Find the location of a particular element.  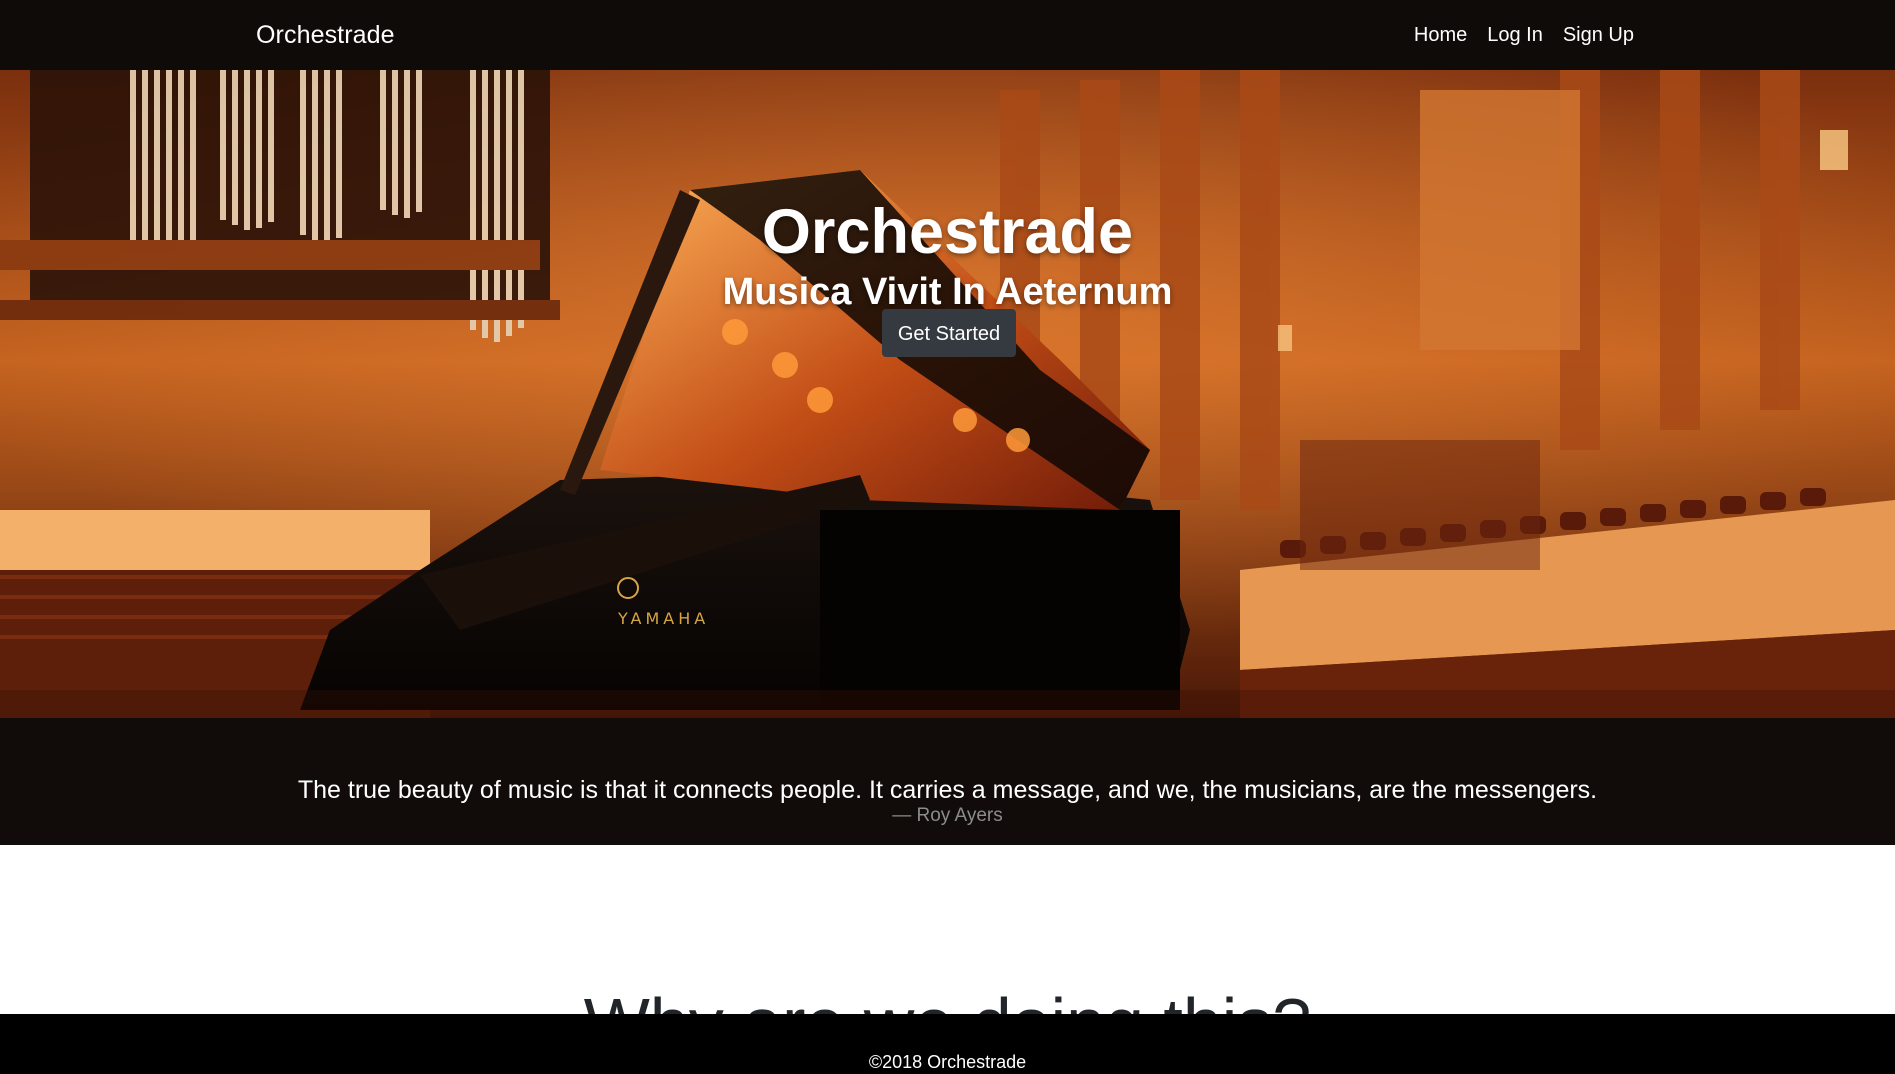

footer: ©2018 Orchestrade is located at coordinates (947, 1044).